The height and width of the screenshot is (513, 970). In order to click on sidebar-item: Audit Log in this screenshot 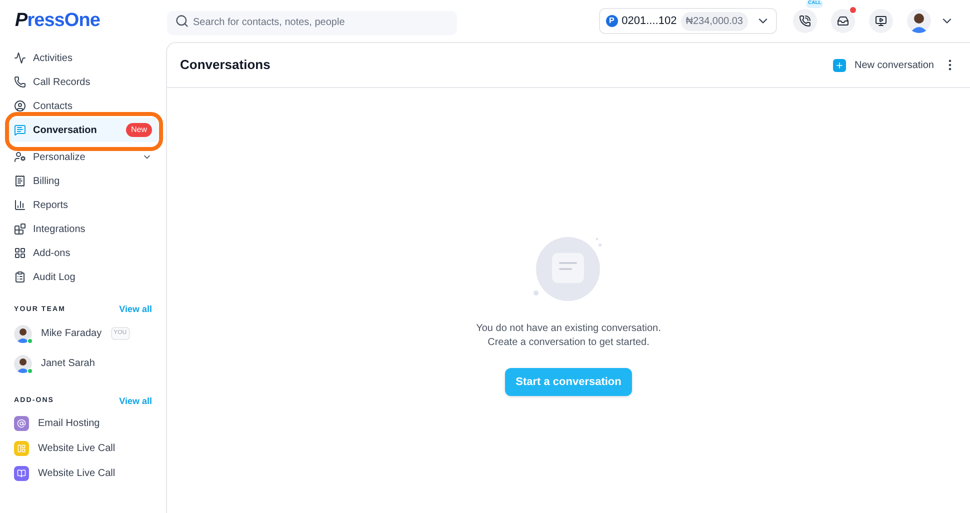, I will do `click(83, 277)`.